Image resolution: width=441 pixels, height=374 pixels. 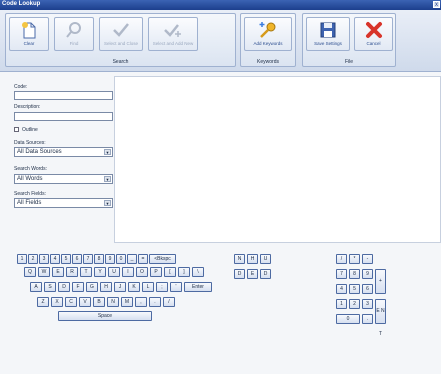 What do you see at coordinates (173, 34) in the screenshot?
I see `select-and-add-new-button: Select and Add New` at bounding box center [173, 34].